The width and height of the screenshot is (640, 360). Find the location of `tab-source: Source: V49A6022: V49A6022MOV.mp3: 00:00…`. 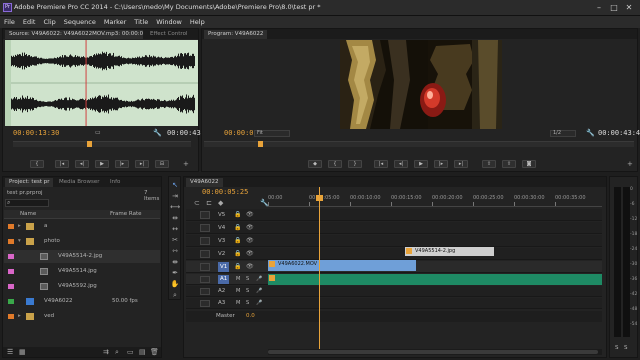

tab-source: Source: V49A6022: V49A6022MOV.mp3: 00:00… is located at coordinates (74, 34).